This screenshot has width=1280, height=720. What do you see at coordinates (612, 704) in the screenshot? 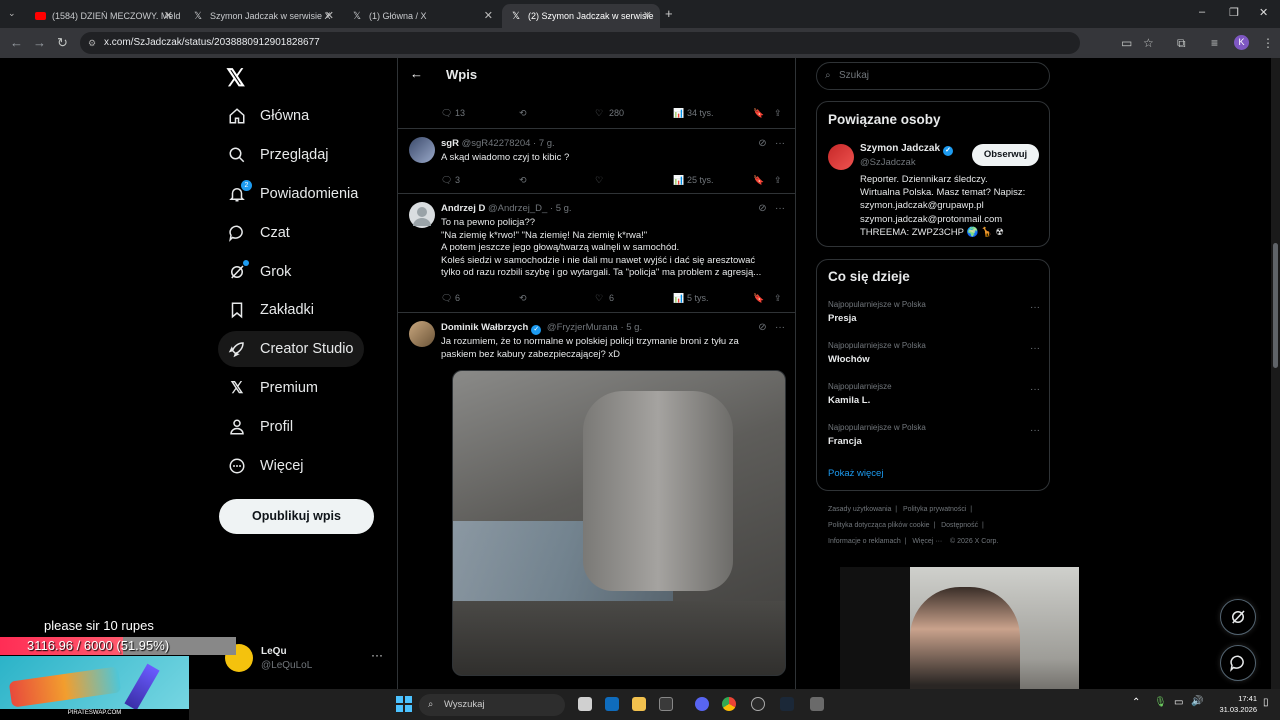
I see `outlook-icon` at bounding box center [612, 704].